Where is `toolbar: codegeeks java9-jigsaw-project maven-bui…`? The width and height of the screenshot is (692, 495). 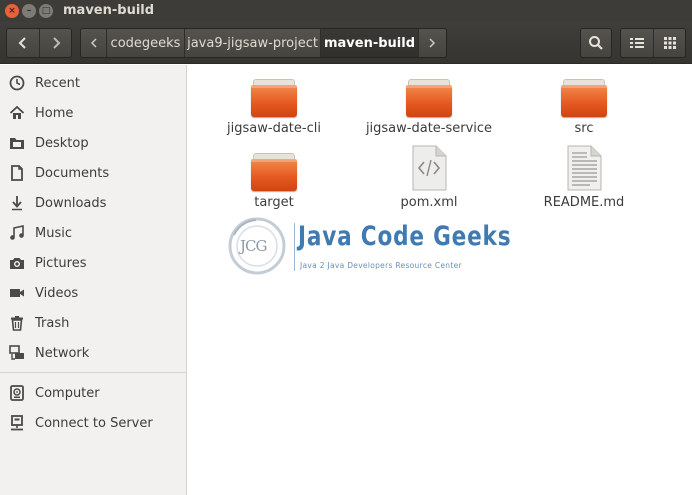
toolbar: codegeeks java9-jigsaw-project maven-bui… is located at coordinates (346, 43).